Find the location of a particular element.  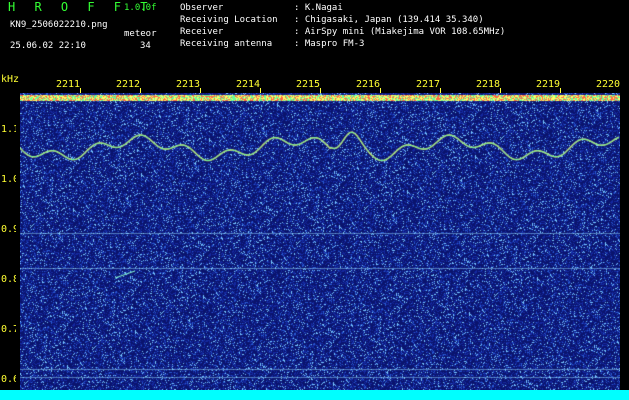

info-key: Receiver is located at coordinates (202, 32).